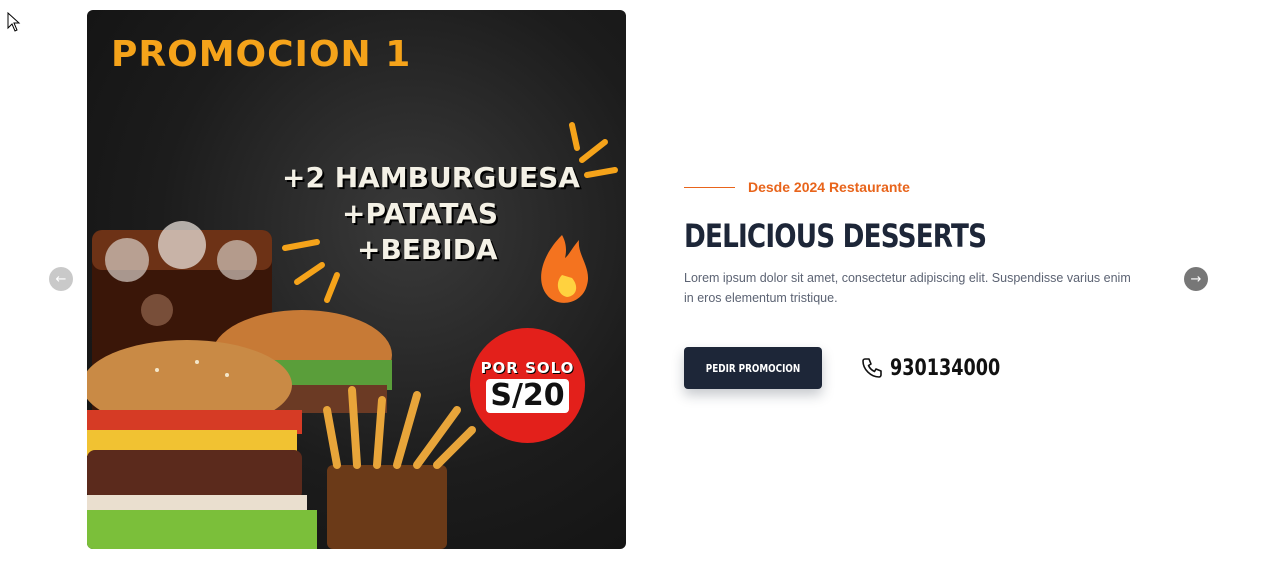  I want to click on price-badge: POR SOLO S/20, so click(527, 385).